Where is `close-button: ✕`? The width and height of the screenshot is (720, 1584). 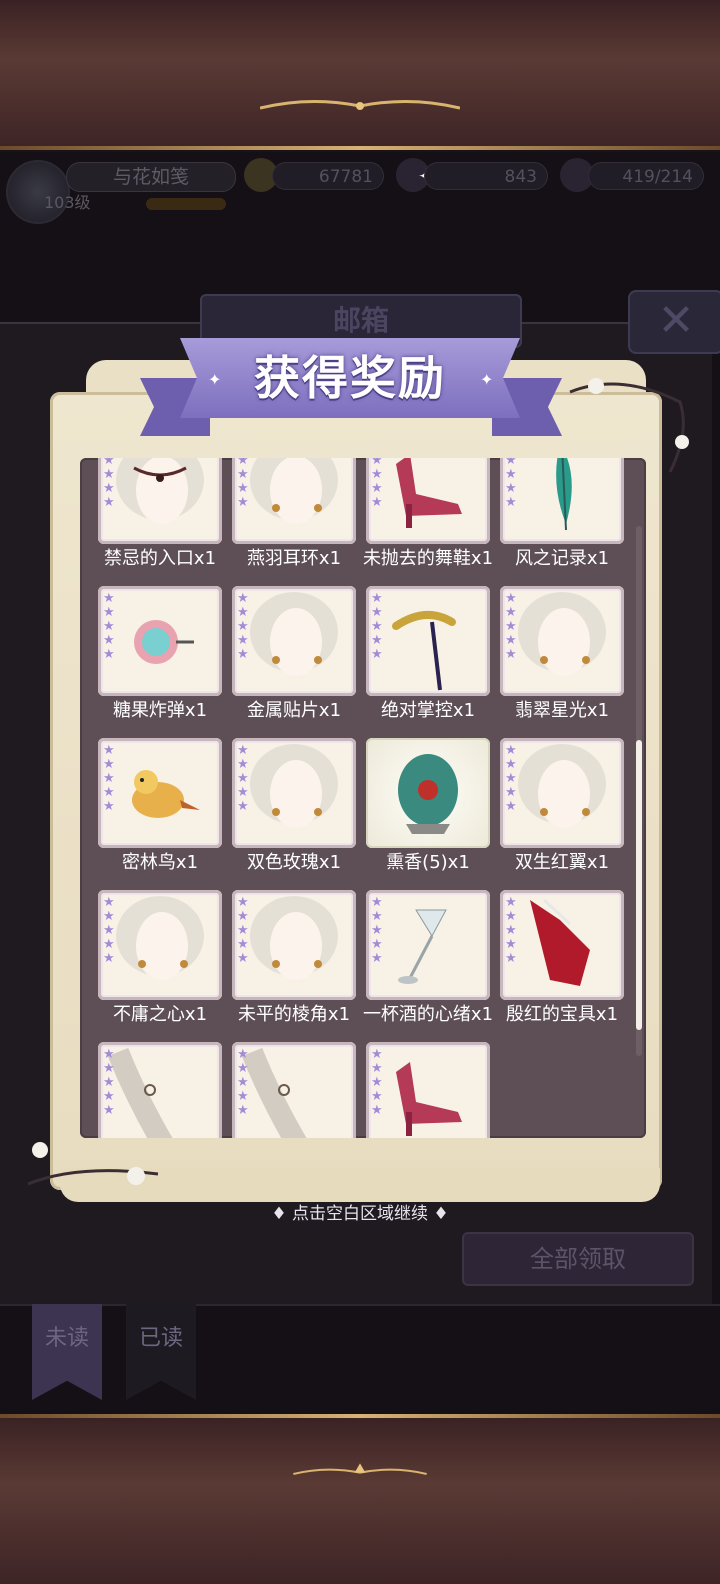 close-button: ✕ is located at coordinates (674, 322).